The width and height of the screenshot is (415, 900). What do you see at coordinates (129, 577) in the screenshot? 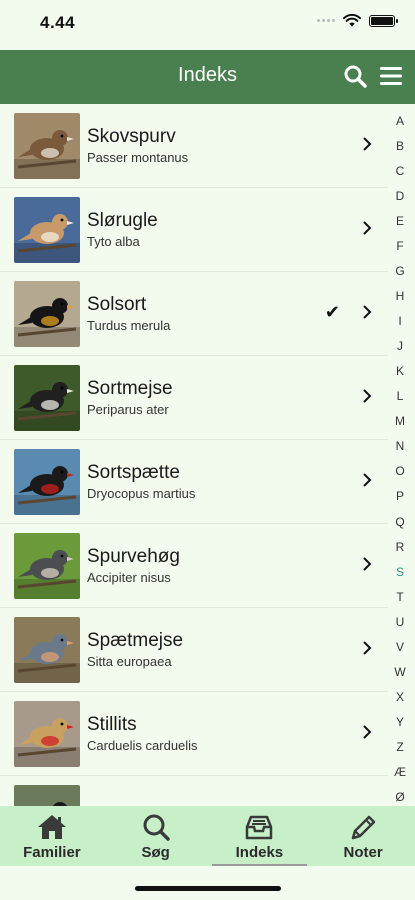
I see `species-latin-name: Accipiter nisus` at bounding box center [129, 577].